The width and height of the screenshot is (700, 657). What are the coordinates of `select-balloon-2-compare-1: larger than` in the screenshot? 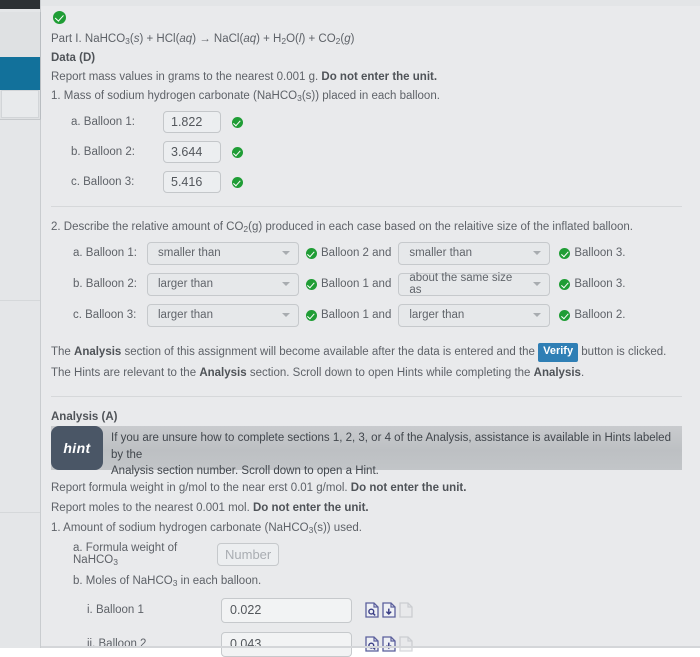 It's located at (223, 284).